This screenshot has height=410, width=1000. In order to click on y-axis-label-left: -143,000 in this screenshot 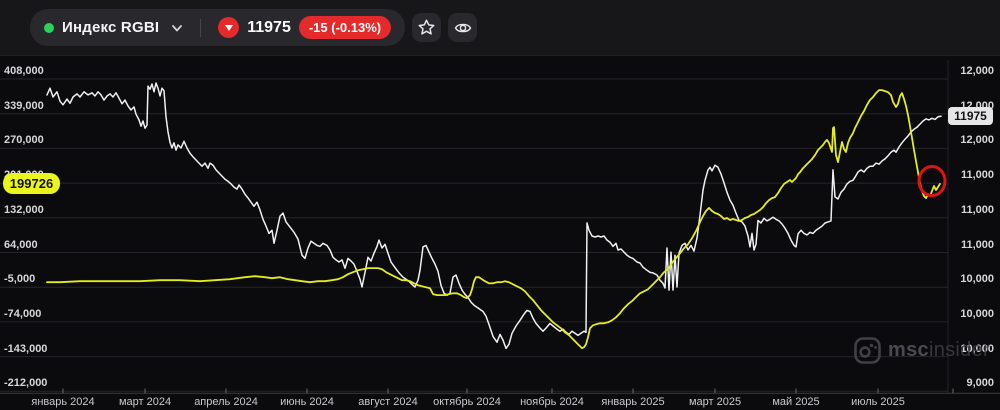, I will do `click(26, 348)`.